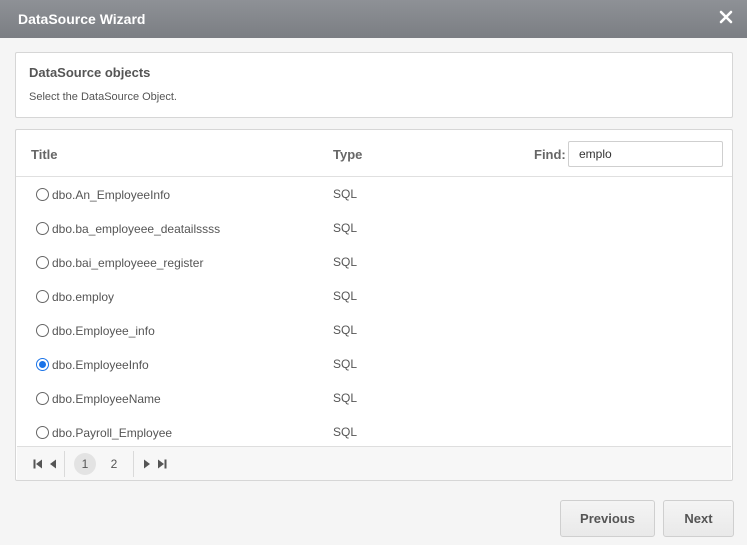 Image resolution: width=747 pixels, height=545 pixels. Describe the element at coordinates (698, 518) in the screenshot. I see `next-button: Next` at that location.